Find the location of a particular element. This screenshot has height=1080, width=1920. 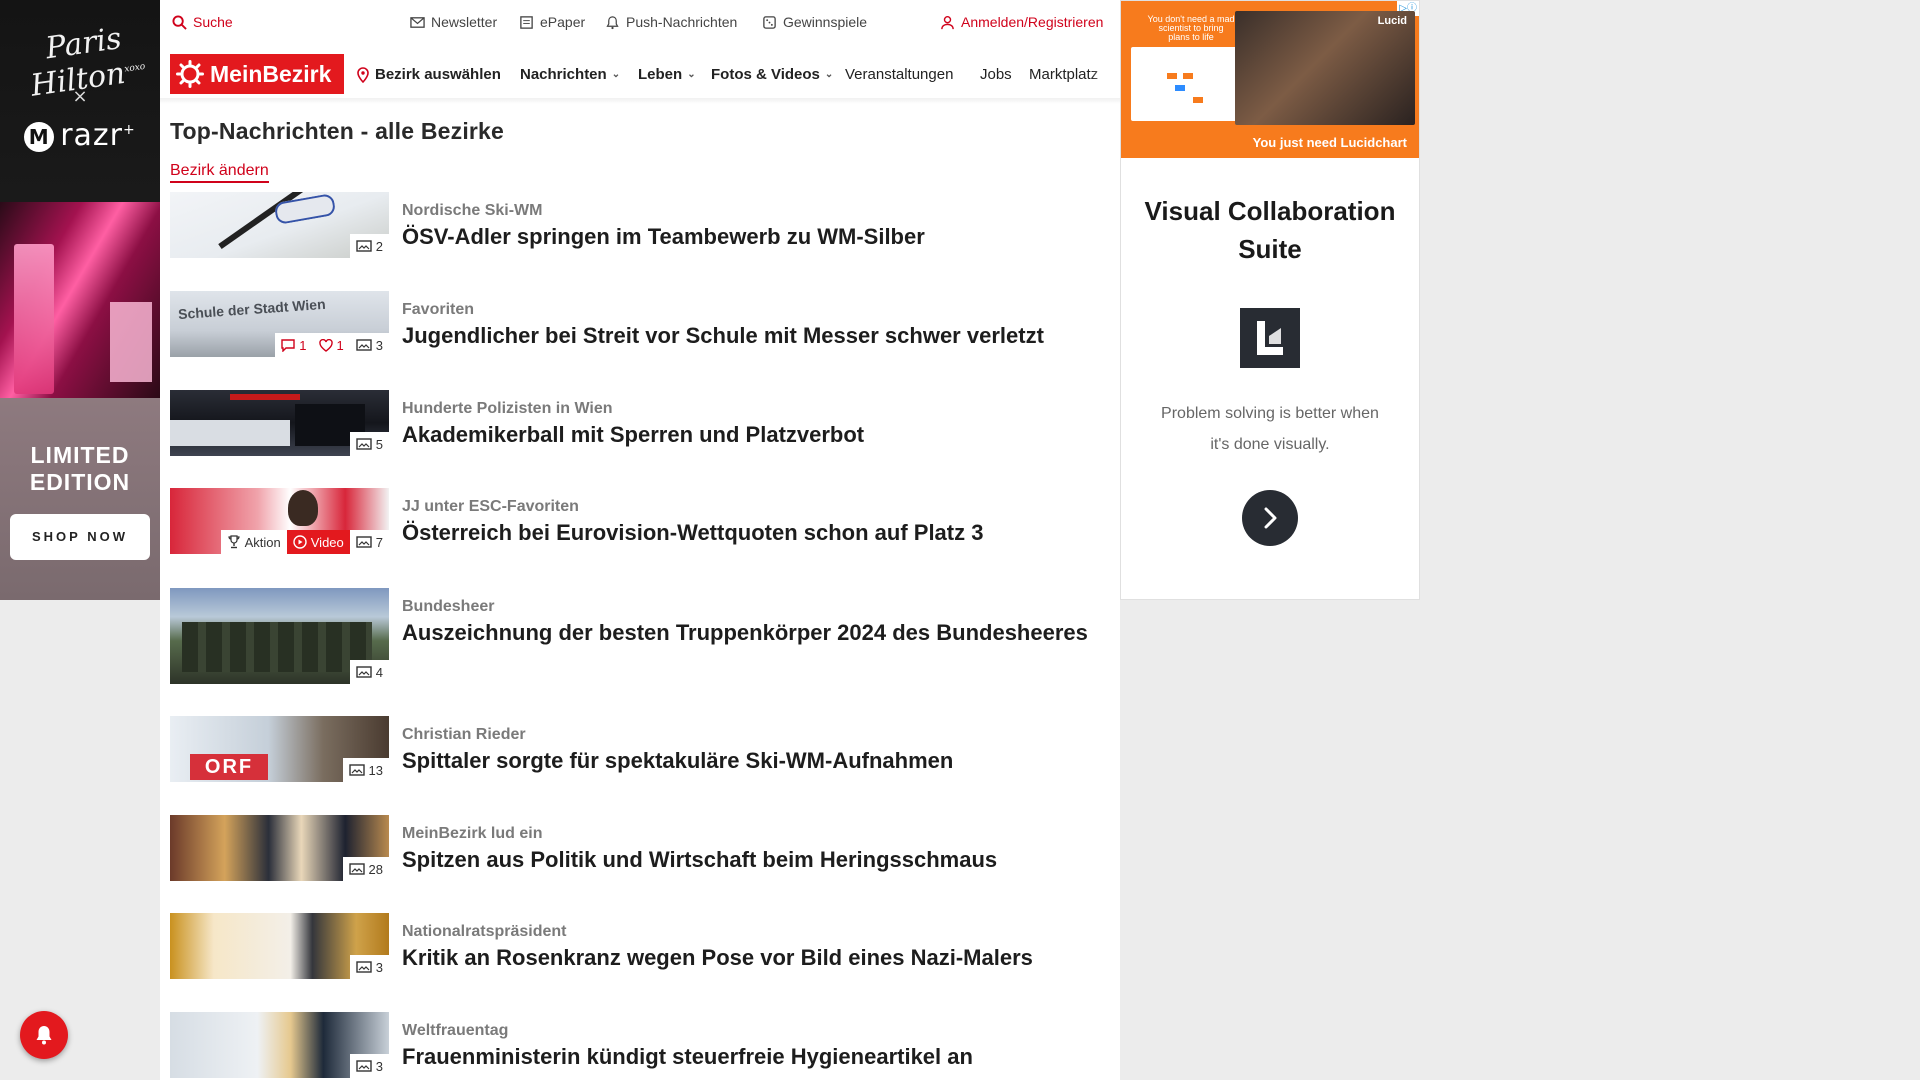

thumbnail-badges: 5 is located at coordinates (369, 444).